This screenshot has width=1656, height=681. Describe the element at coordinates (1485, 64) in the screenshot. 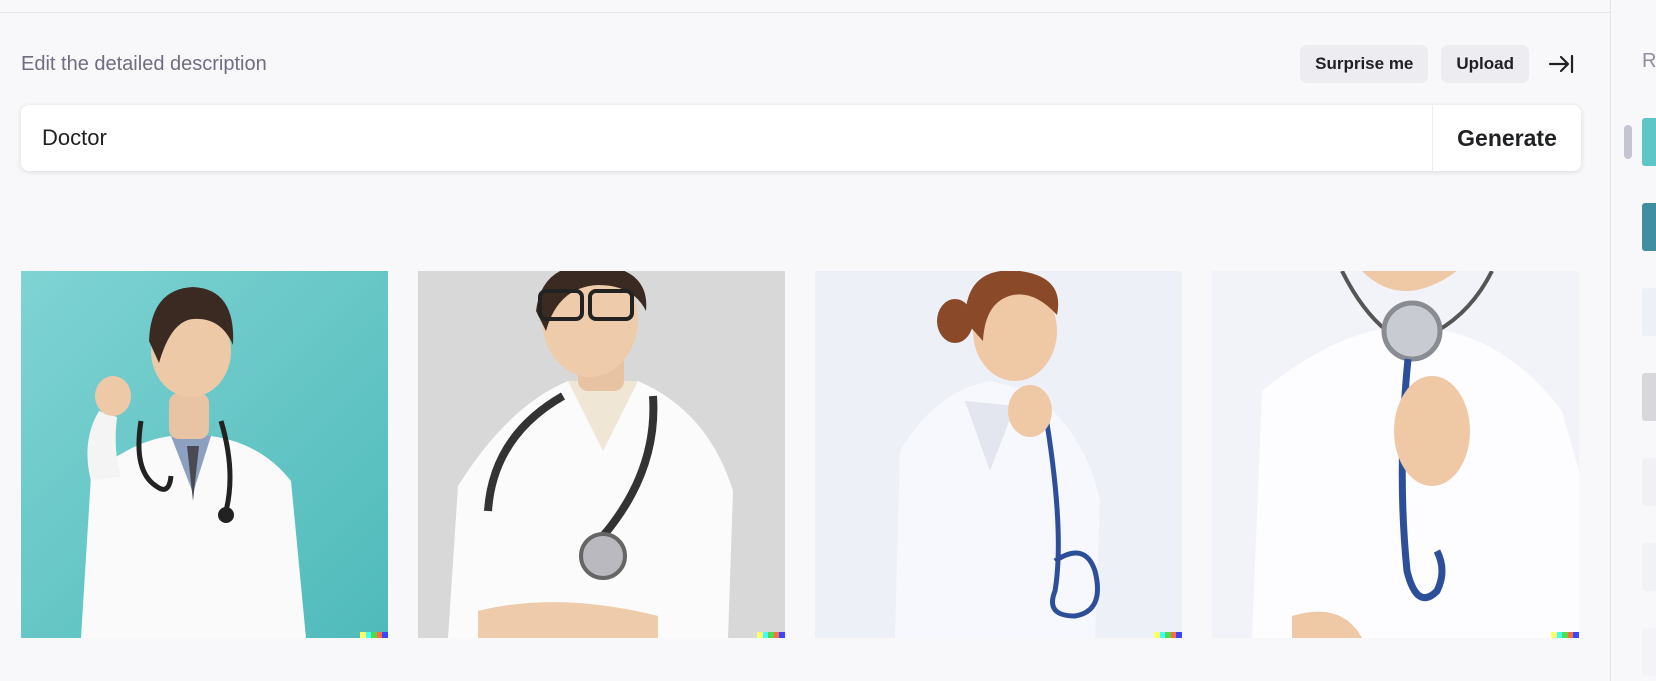

I see `upload-button: Upload` at that location.